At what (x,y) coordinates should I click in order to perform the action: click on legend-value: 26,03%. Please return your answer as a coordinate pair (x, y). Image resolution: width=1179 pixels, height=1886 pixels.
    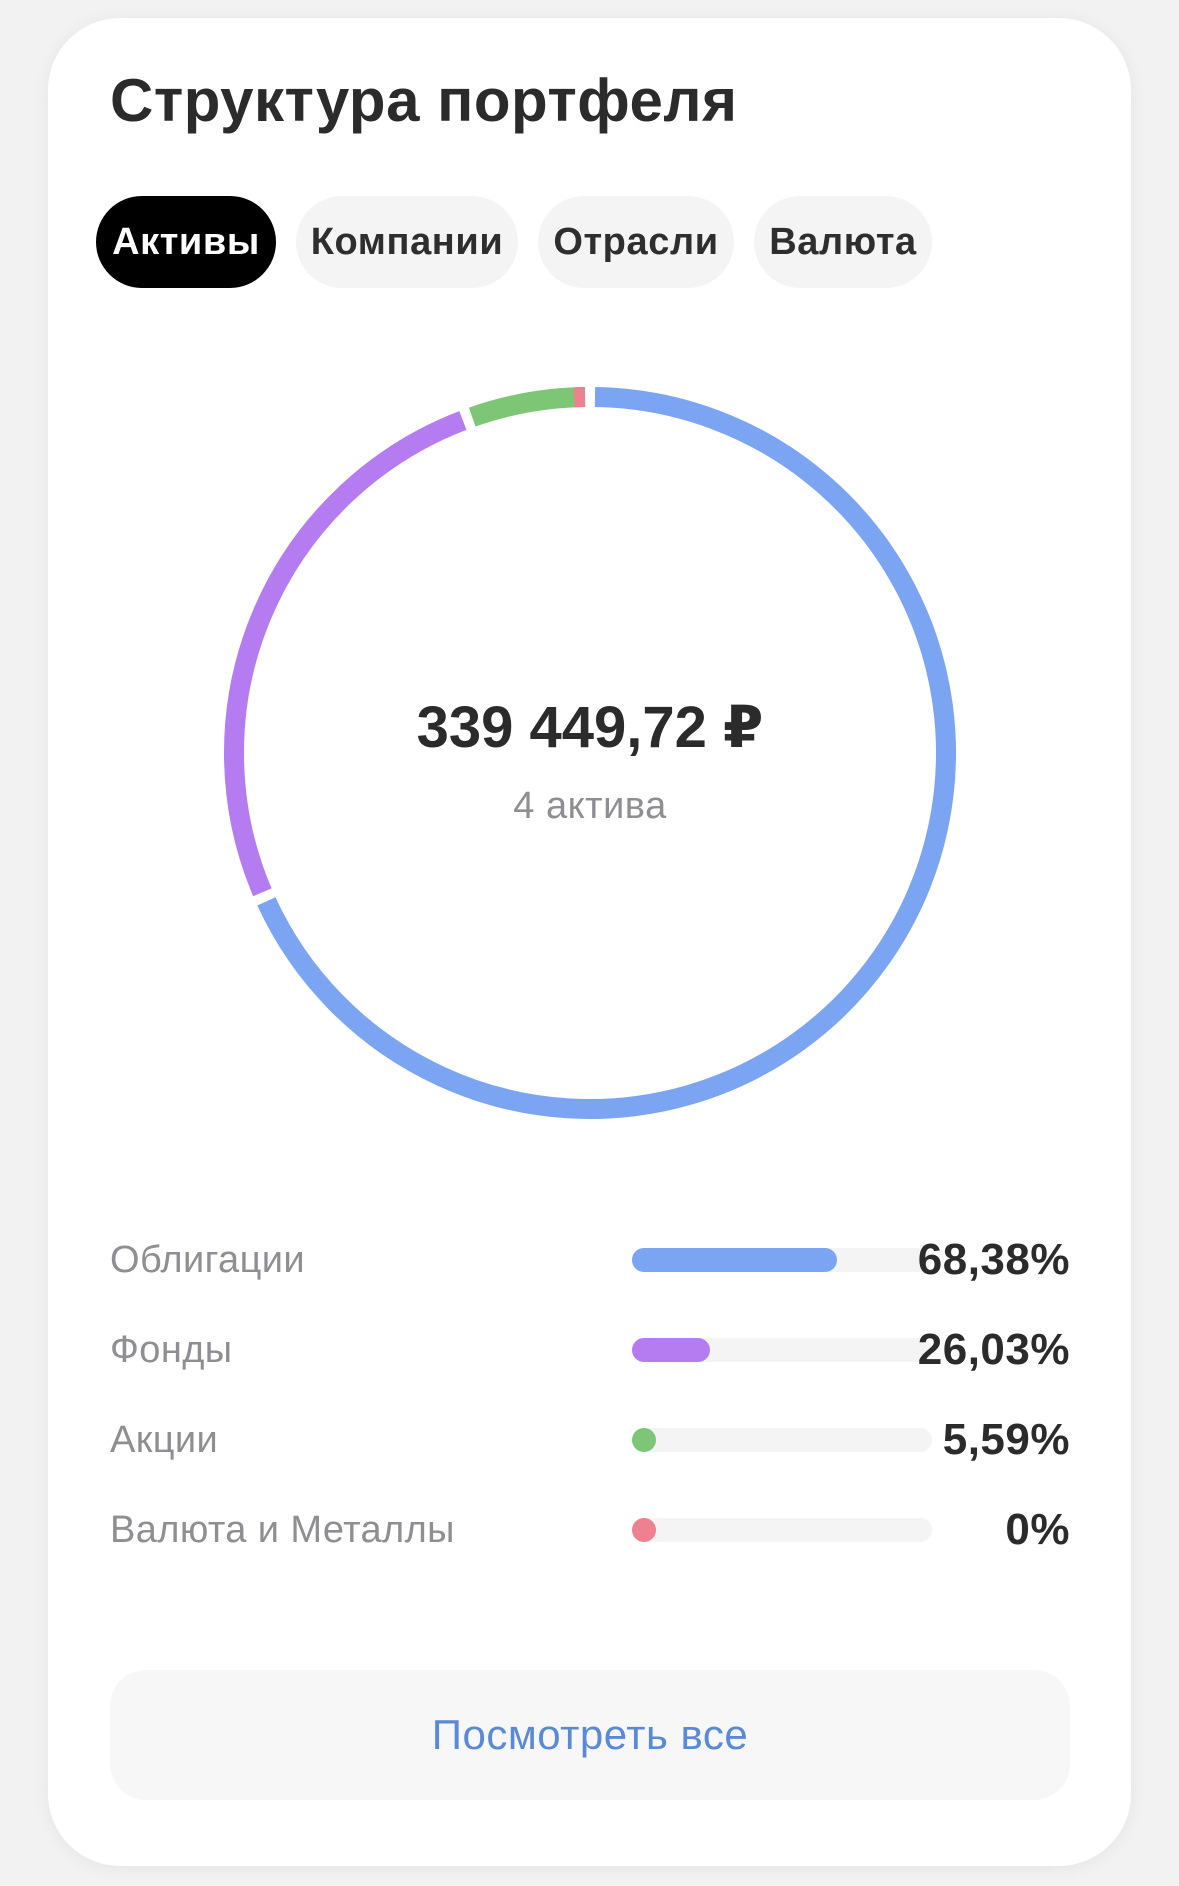
    Looking at the image, I should click on (993, 1349).